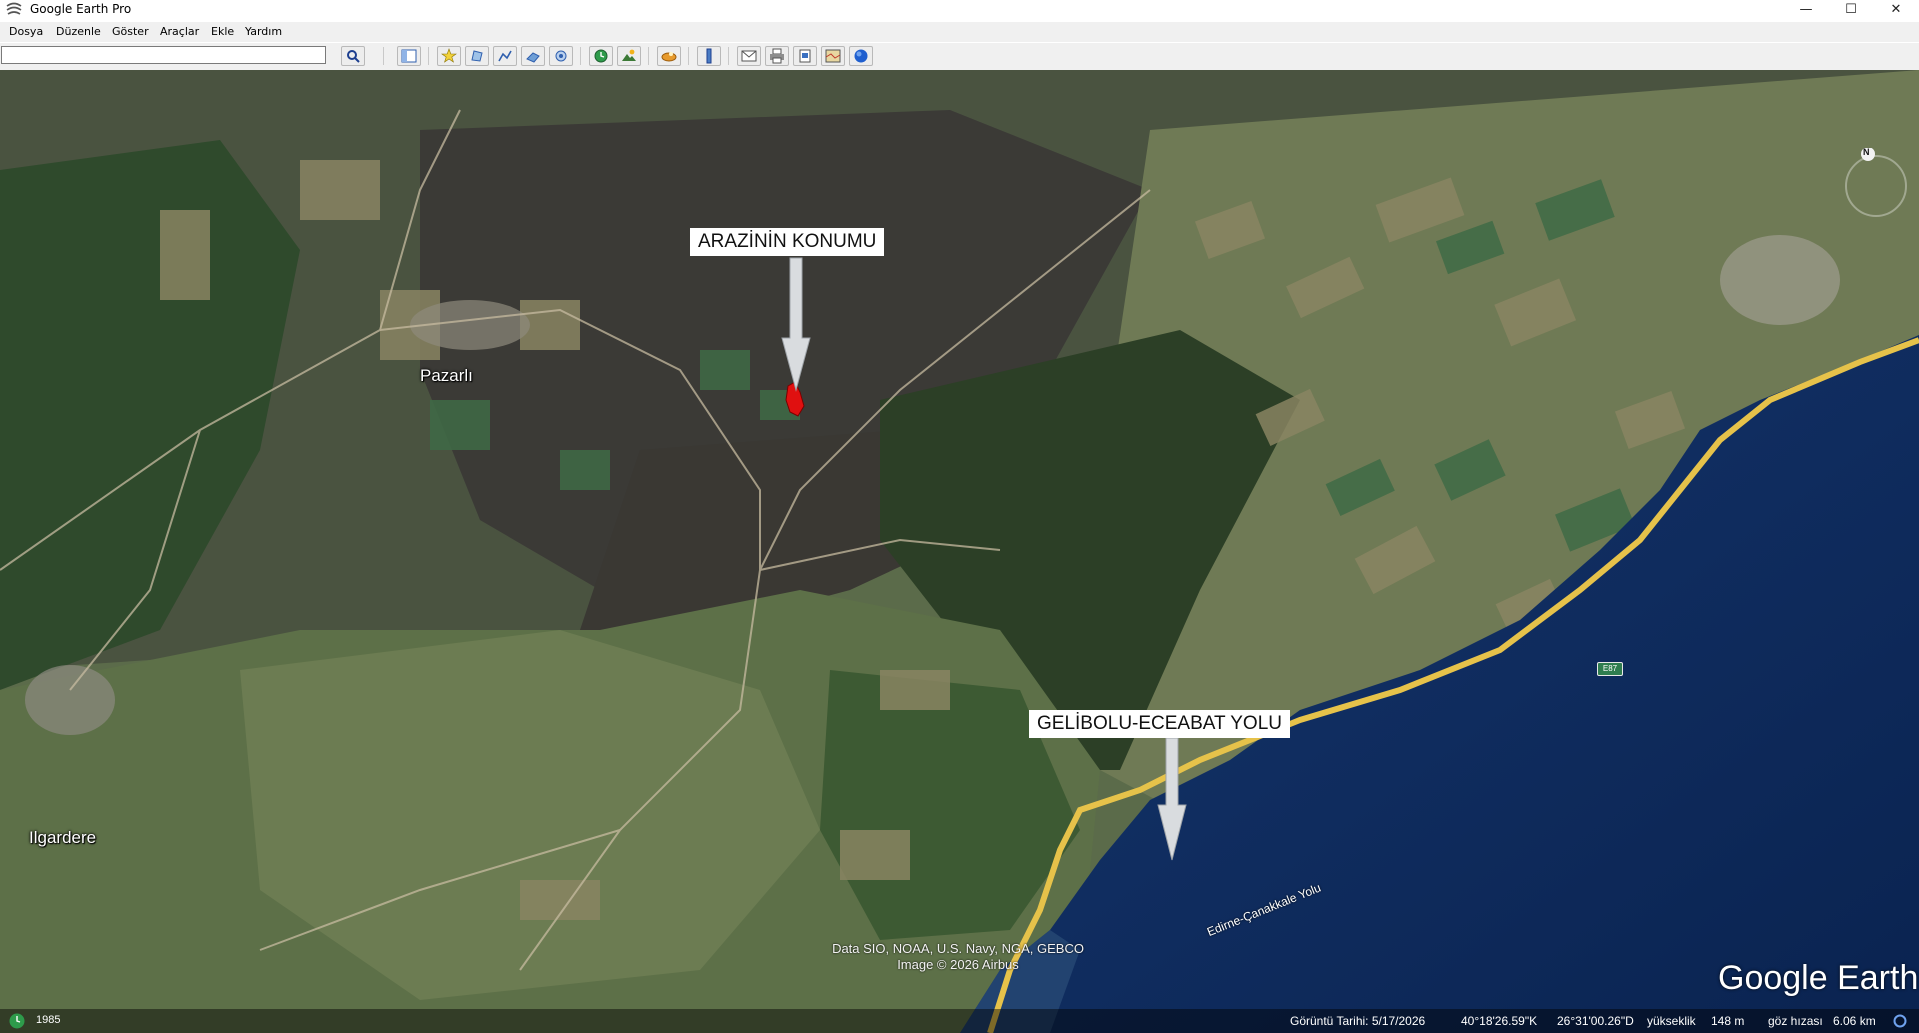 The width and height of the screenshot is (1919, 1033). I want to click on earth-globe-icon, so click(861, 56).